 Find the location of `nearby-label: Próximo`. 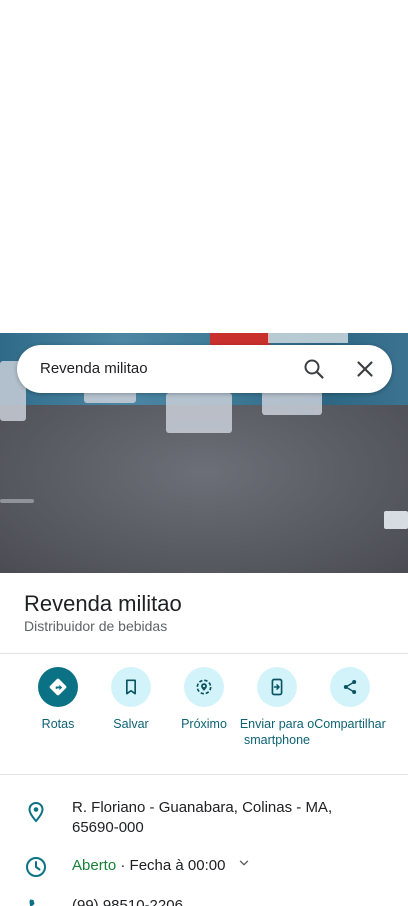

nearby-label: Próximo is located at coordinates (204, 724).